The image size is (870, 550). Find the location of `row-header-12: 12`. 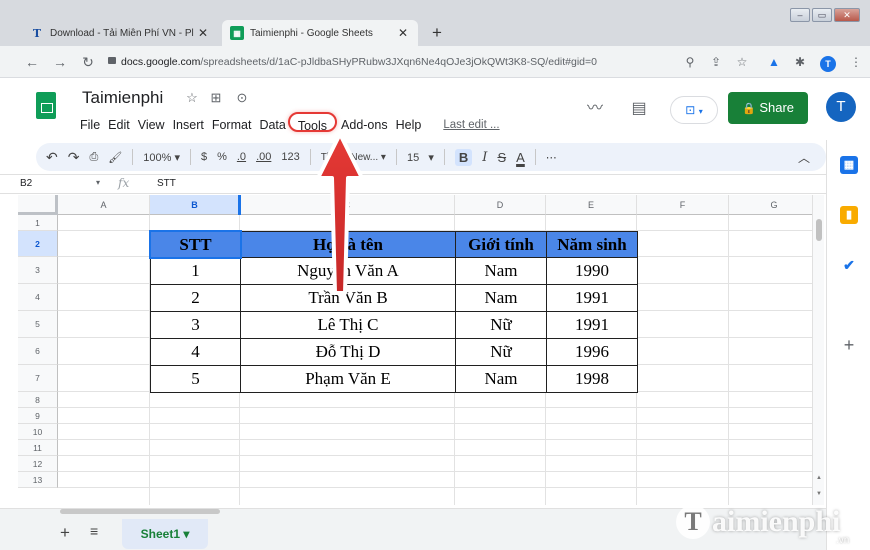

row-header-12: 12 is located at coordinates (38, 464).